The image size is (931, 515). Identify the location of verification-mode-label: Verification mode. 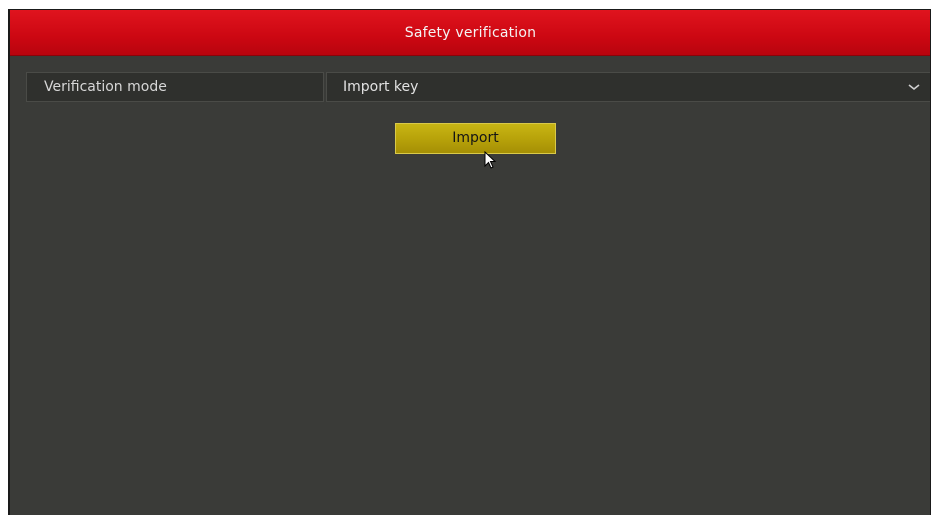
(175, 87).